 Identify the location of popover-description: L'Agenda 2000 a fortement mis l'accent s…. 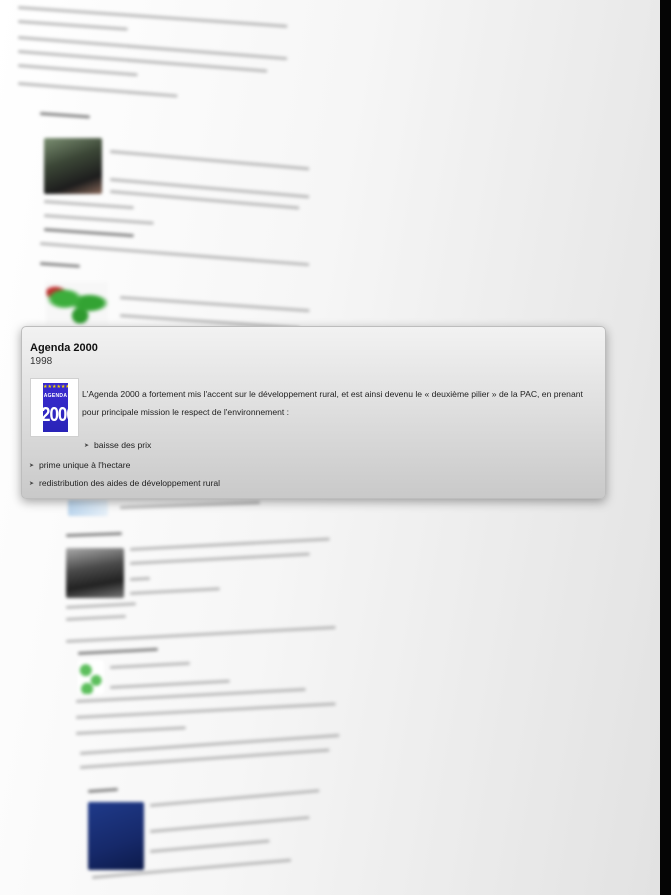
(332, 403).